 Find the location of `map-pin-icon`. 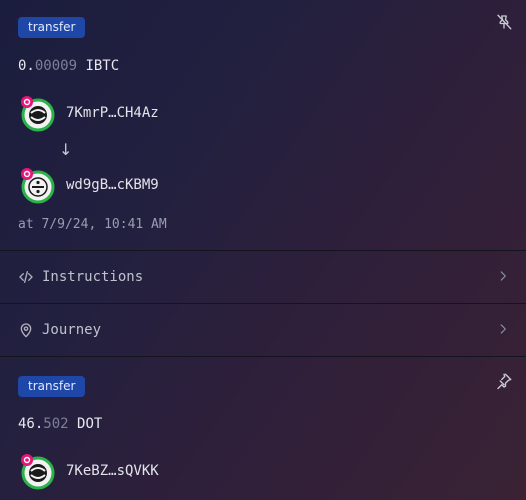

map-pin-icon is located at coordinates (26, 330).